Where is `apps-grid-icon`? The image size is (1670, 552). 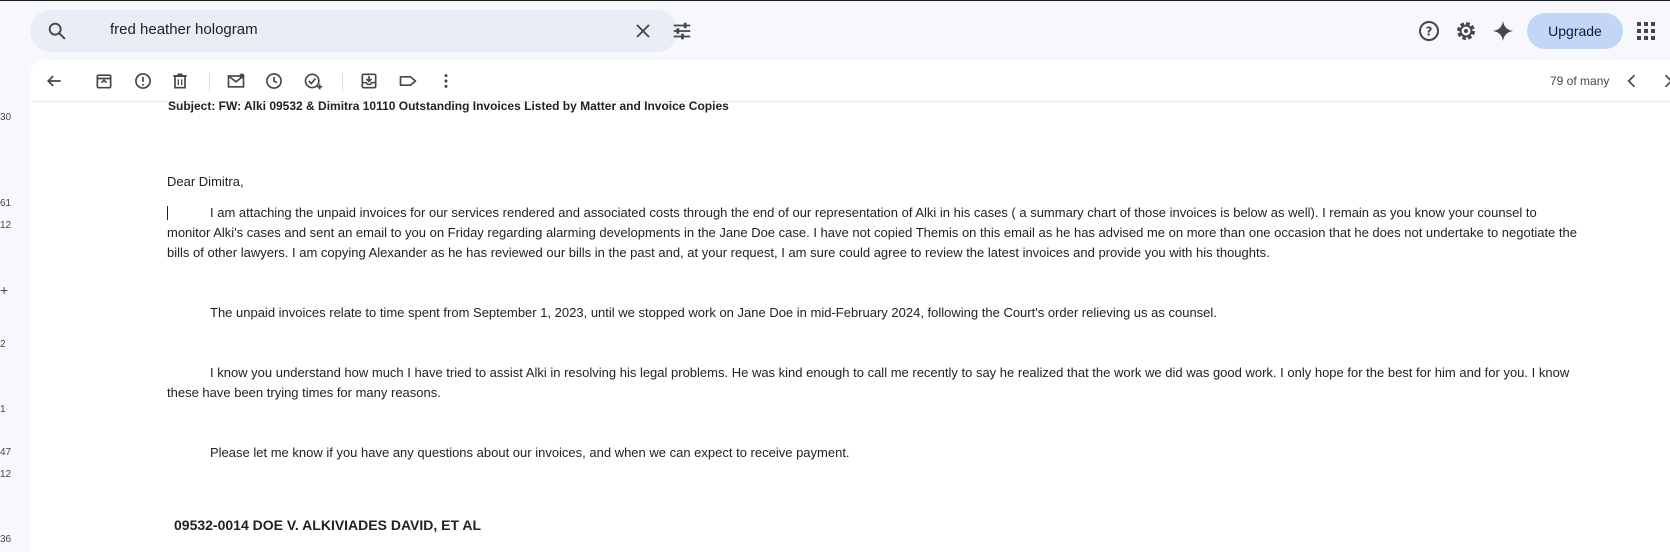
apps-grid-icon is located at coordinates (1646, 31).